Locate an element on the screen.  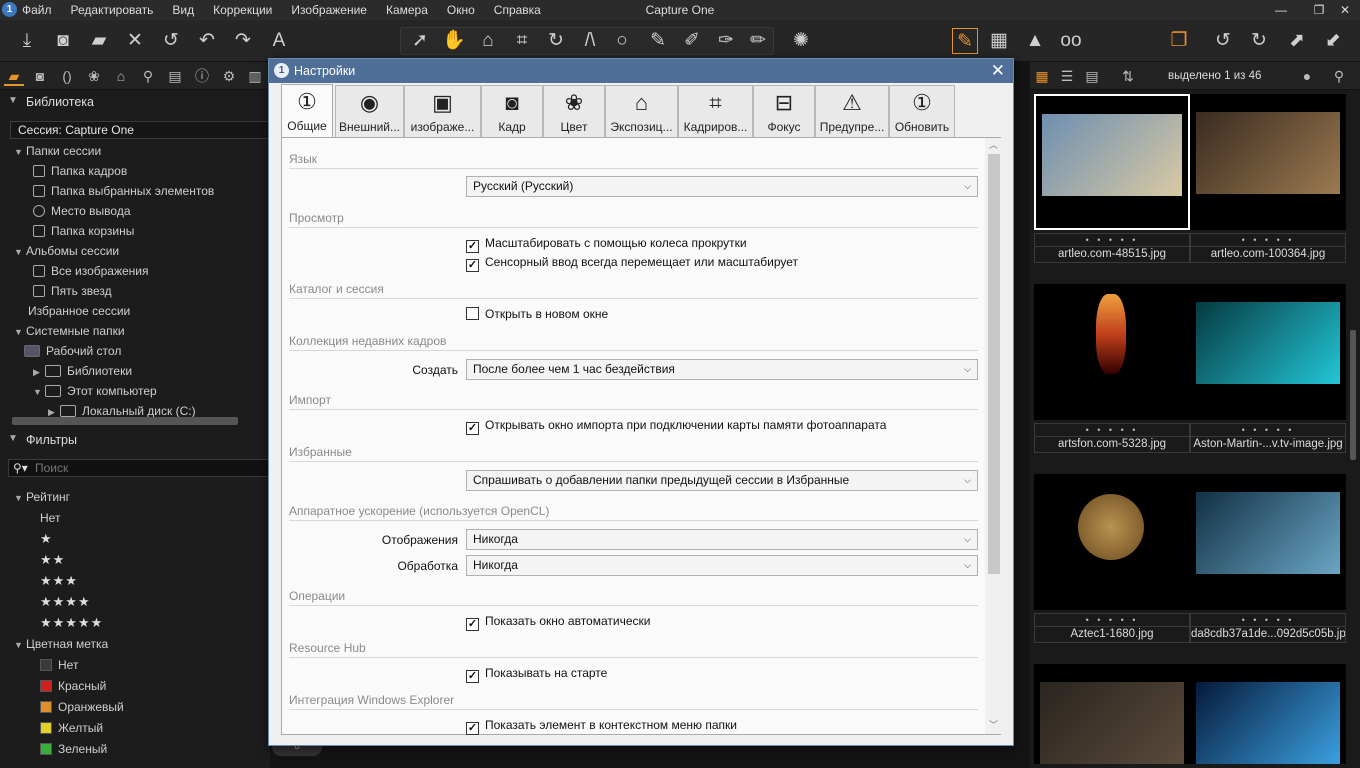
sort-icon: ⇅ is located at coordinates (1128, 76).